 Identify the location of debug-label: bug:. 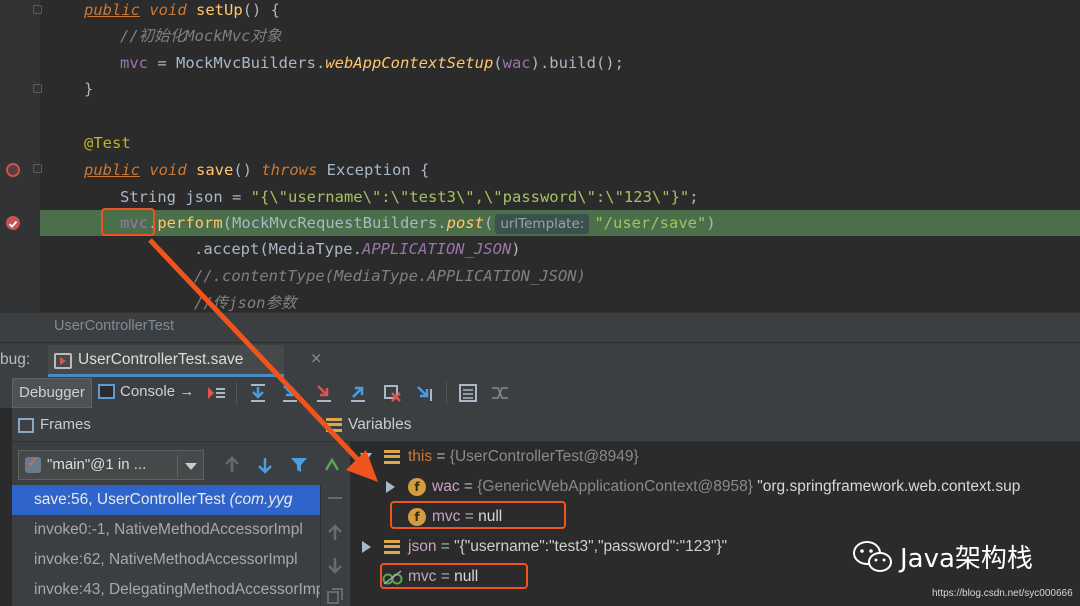
(15, 359).